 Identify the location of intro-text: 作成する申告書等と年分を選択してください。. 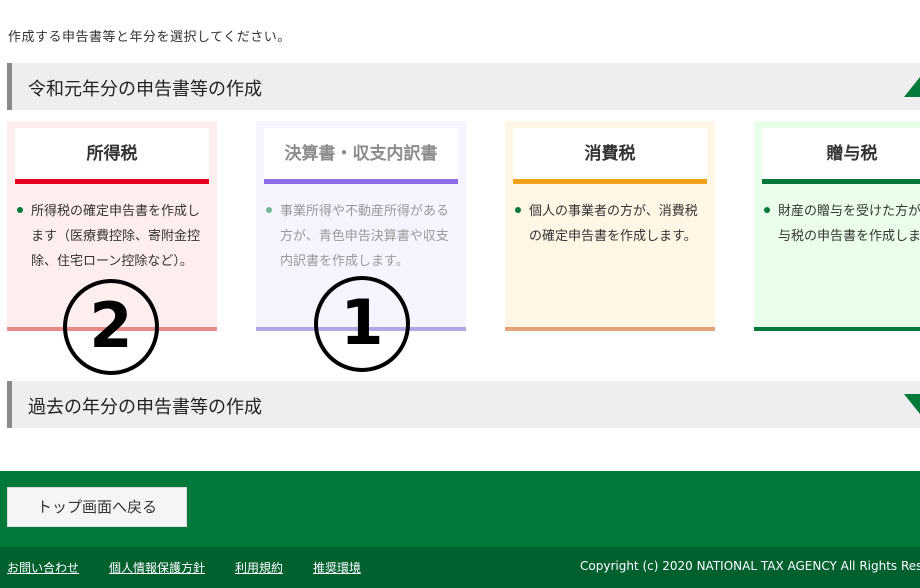
(149, 37).